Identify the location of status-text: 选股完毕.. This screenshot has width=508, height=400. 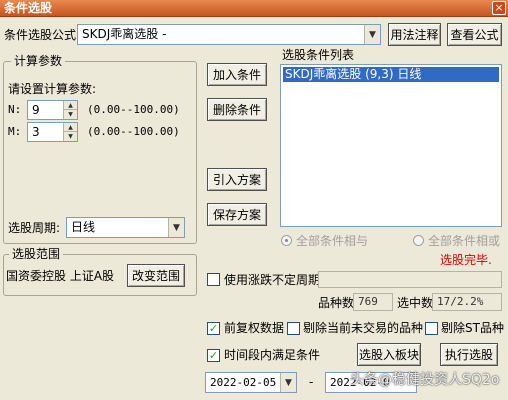
(466, 260).